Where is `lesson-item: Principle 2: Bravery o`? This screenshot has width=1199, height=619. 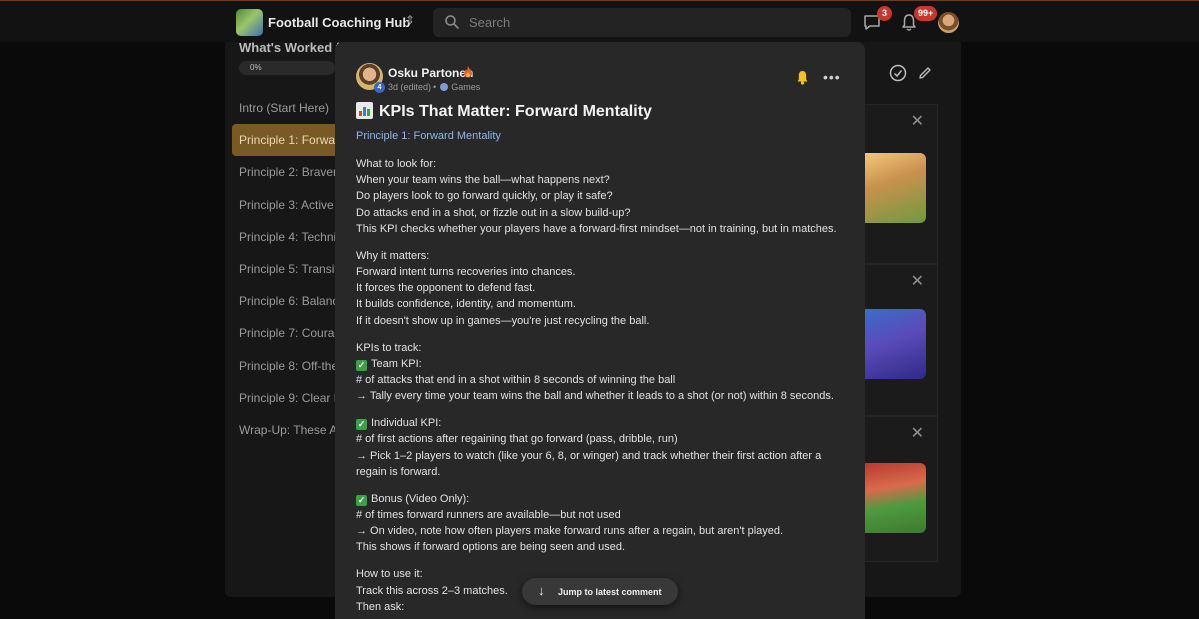
lesson-item: Principle 2: Bravery o is located at coordinates (283, 172).